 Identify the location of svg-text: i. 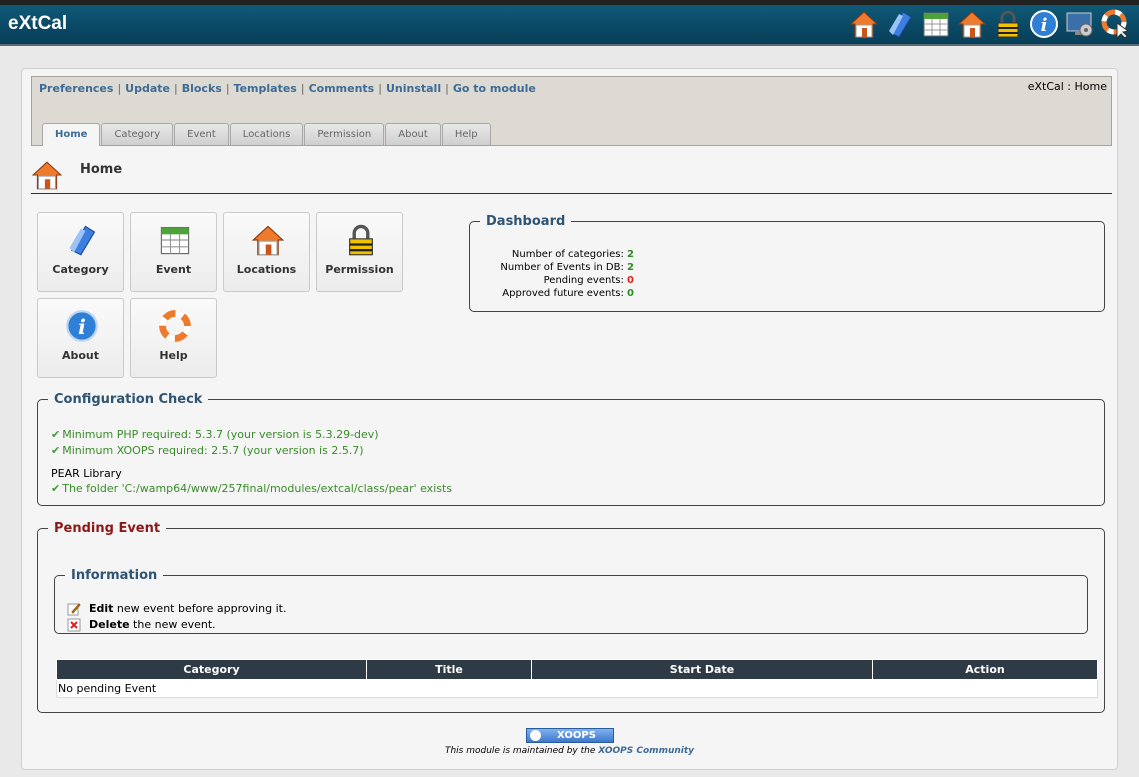
(1044, 25).